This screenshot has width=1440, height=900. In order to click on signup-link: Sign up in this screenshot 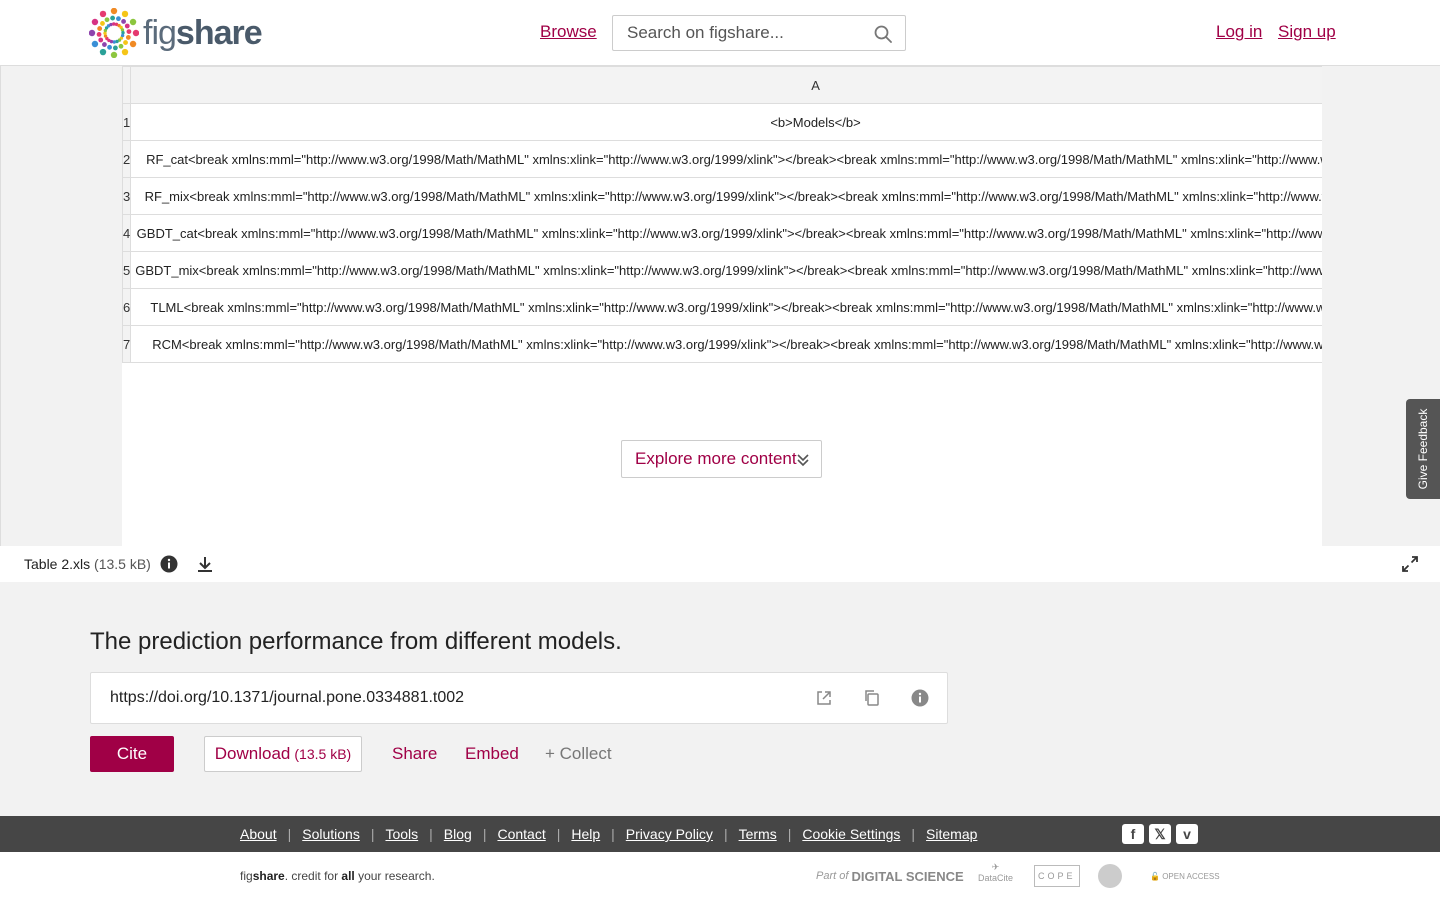, I will do `click(1307, 32)`.